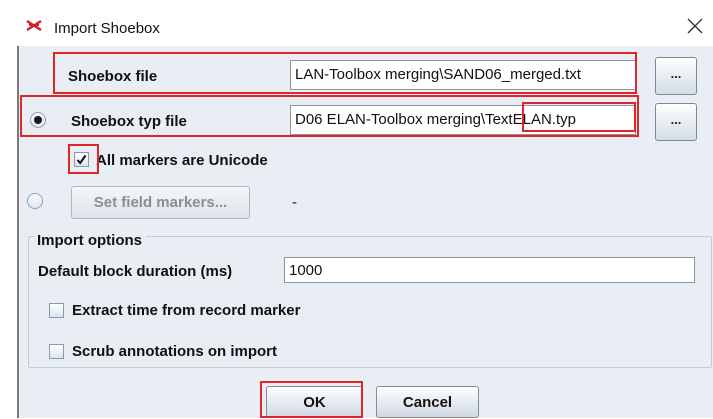 The width and height of the screenshot is (713, 419). I want to click on import-options-legend: Import options, so click(90, 240).